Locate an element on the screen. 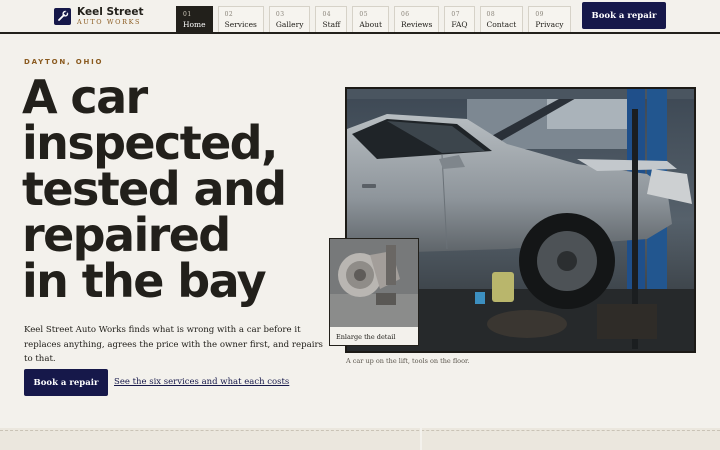  brand-subtitle: AUTO WORKS is located at coordinates (109, 21).